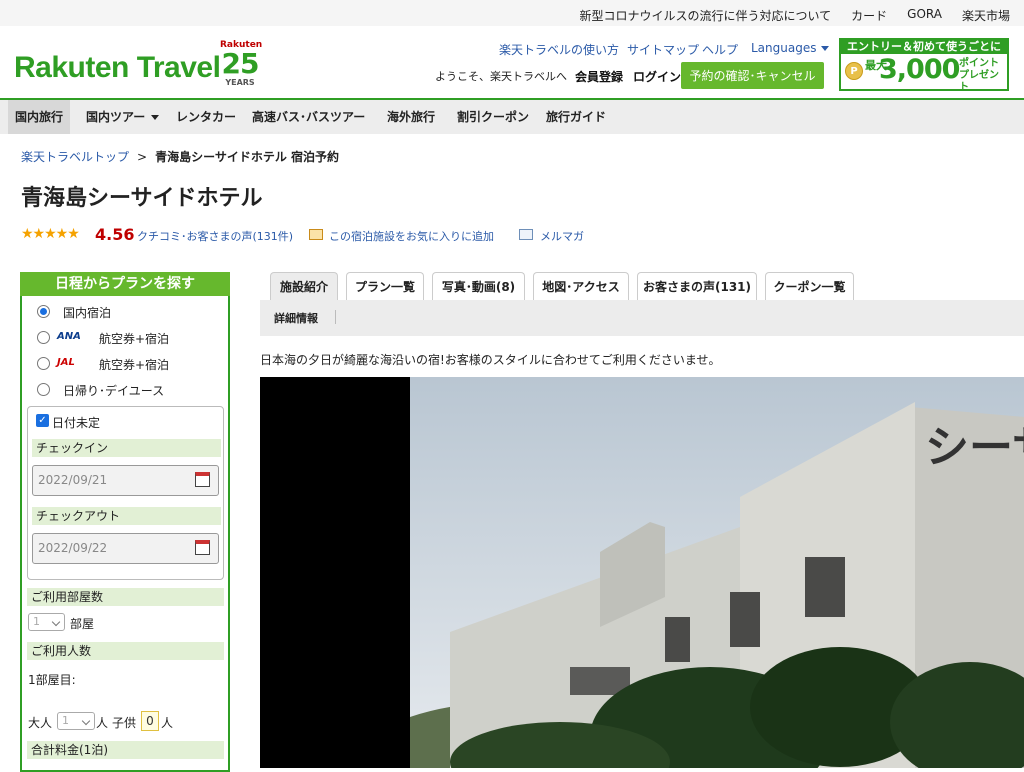 Image resolution: width=1024 pixels, height=772 pixels. I want to click on utility-bar: 新型コロナウイルスの流行に伴う対応について カード GORA 楽天市場, so click(512, 13).